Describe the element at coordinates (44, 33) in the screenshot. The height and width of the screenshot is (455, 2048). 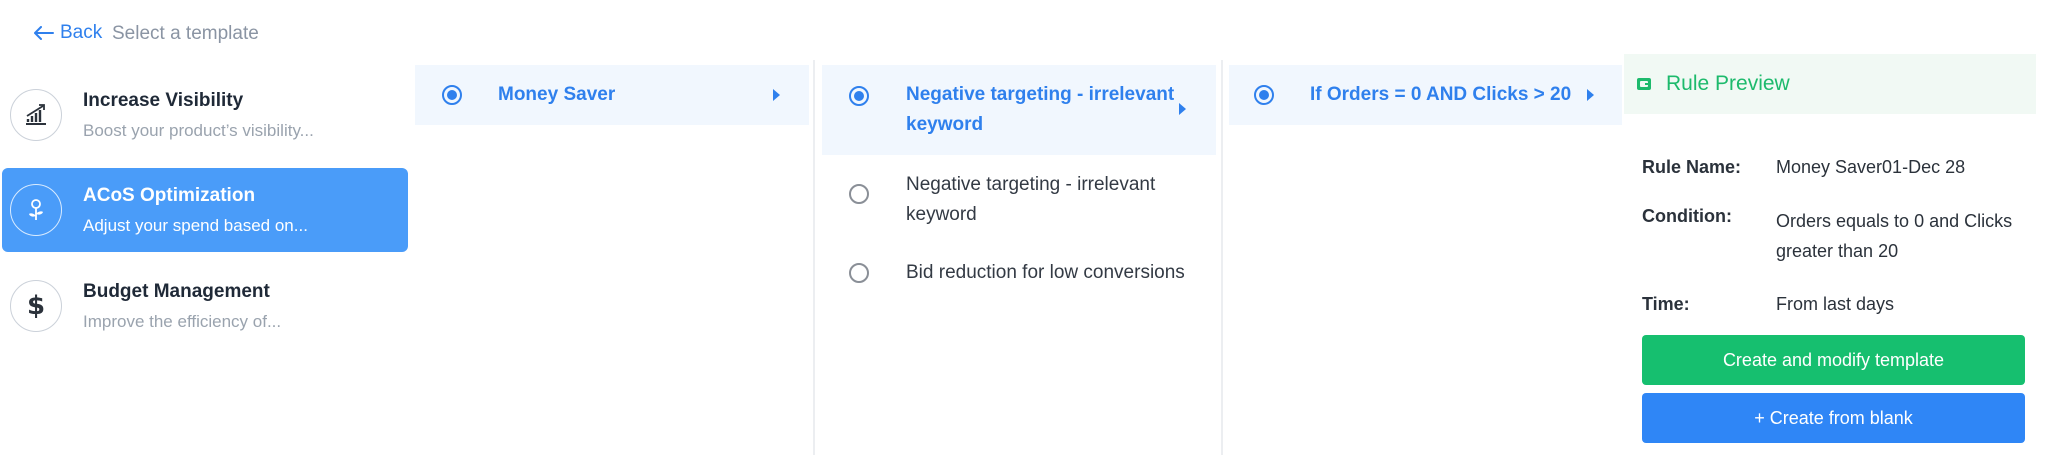
I see `arrow-left-icon` at that location.